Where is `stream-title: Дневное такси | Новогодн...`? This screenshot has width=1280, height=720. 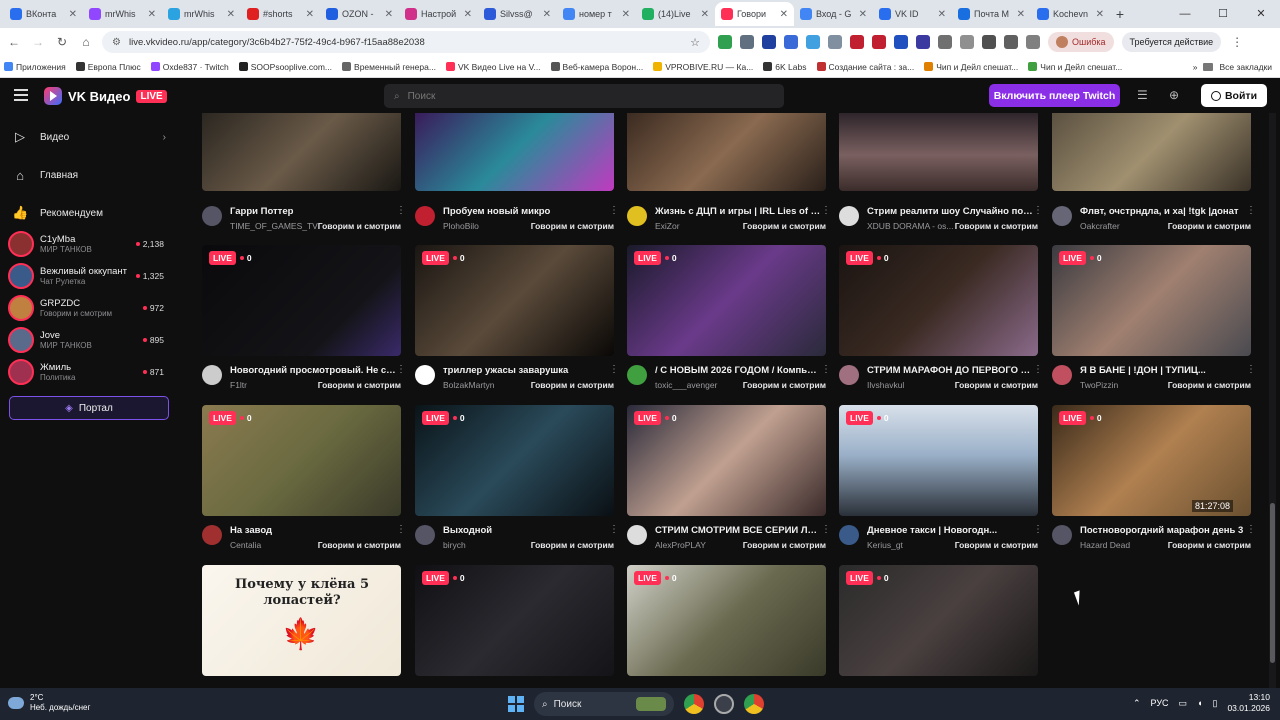
stream-title: Дневное такси | Новогодн... is located at coordinates (950, 530).